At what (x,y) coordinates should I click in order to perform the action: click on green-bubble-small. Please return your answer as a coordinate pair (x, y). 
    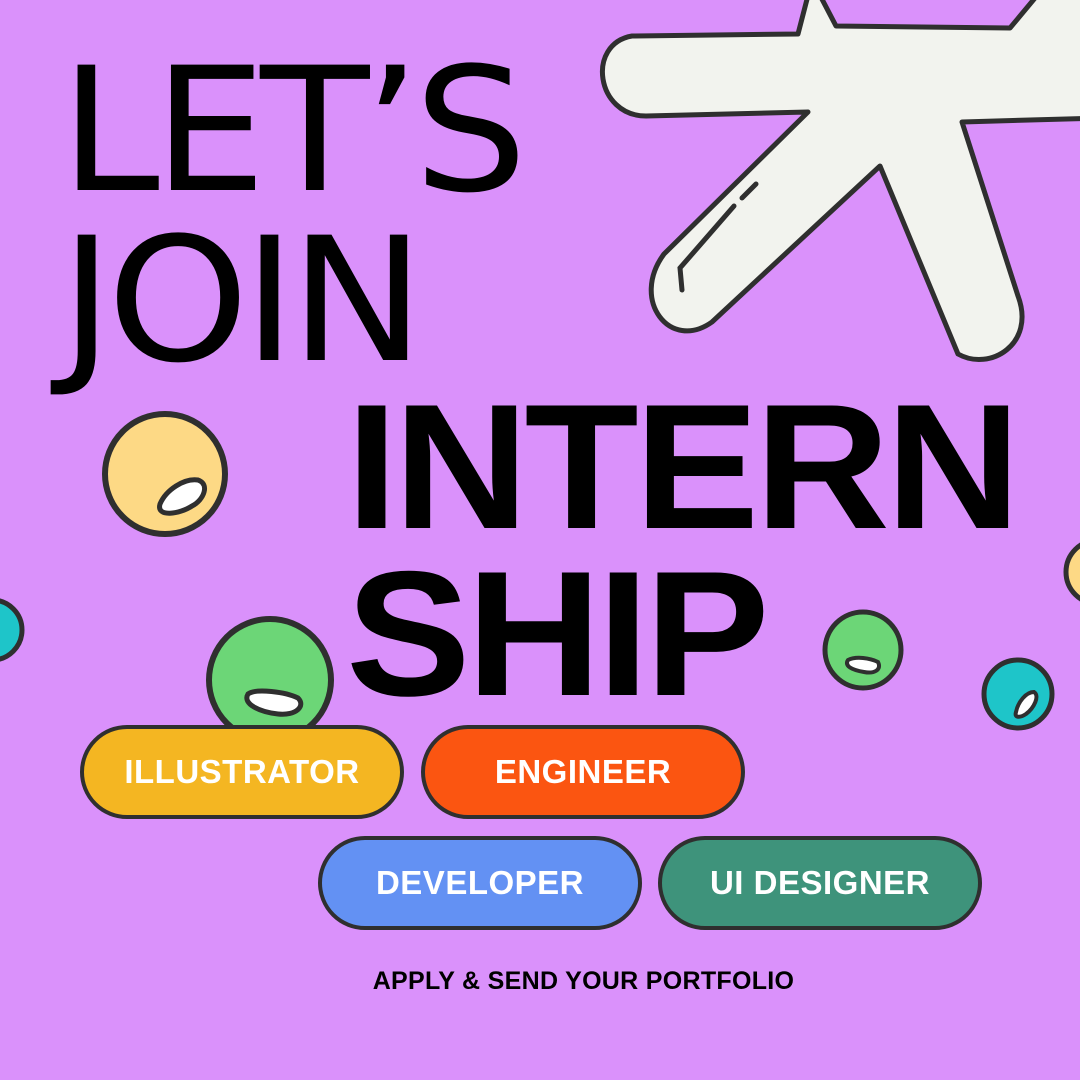
    Looking at the image, I should click on (863, 650).